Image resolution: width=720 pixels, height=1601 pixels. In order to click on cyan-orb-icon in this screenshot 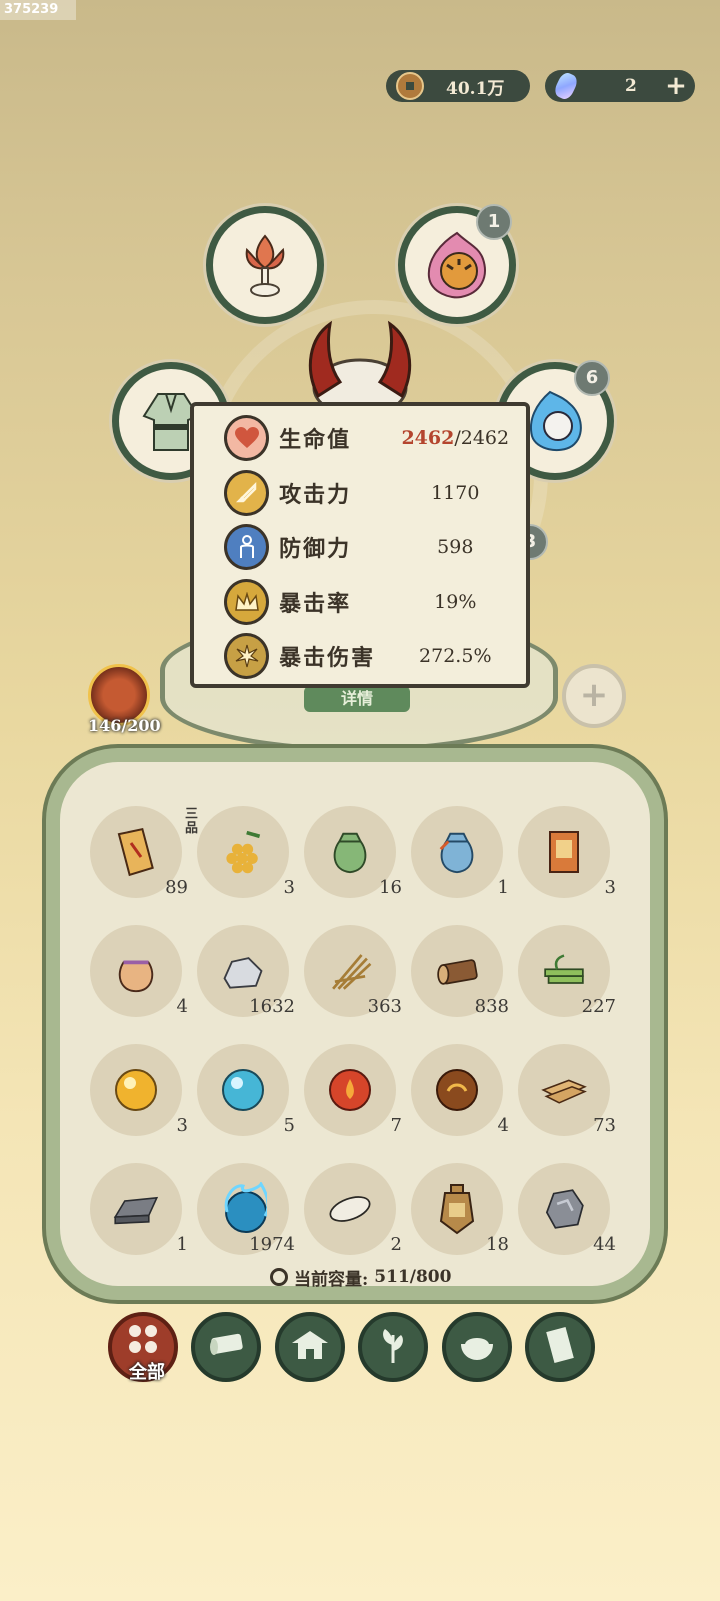, I will do `click(243, 1090)`.